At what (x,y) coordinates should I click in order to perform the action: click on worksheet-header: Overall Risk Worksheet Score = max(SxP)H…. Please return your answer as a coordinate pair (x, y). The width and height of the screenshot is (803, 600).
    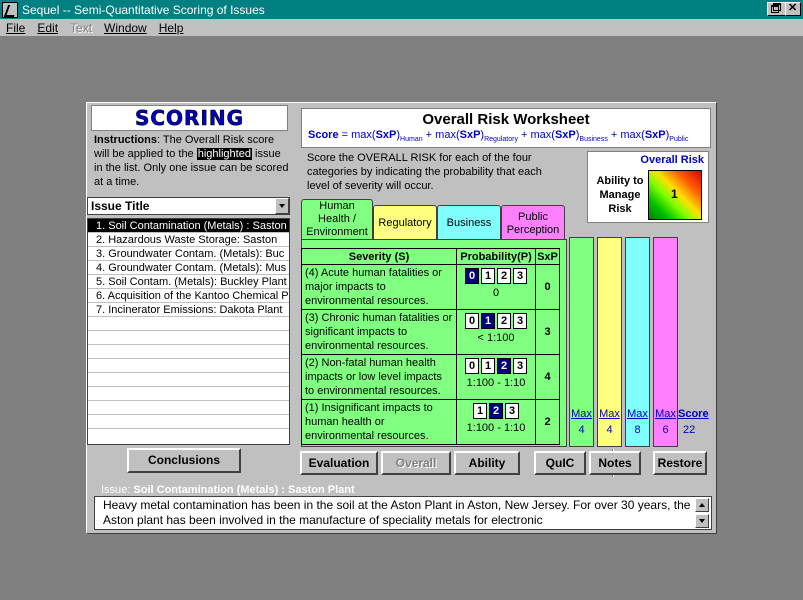
    Looking at the image, I should click on (506, 128).